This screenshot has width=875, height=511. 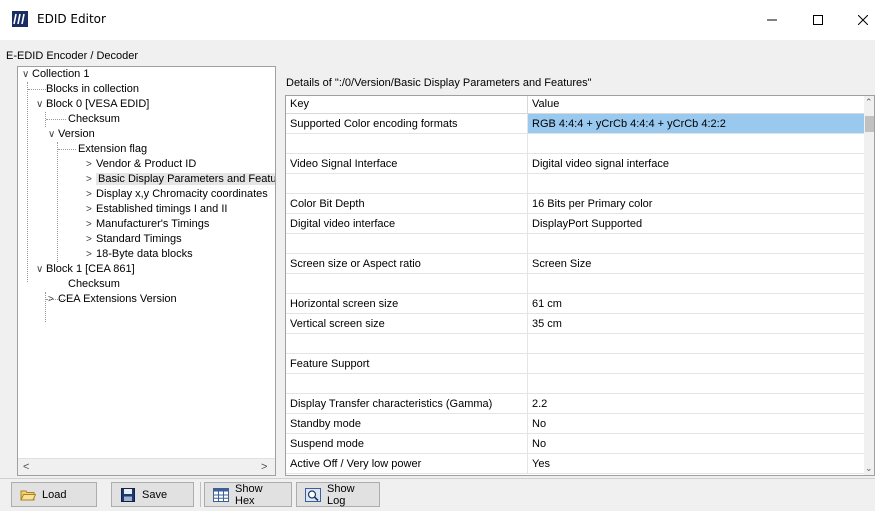 What do you see at coordinates (85, 269) in the screenshot?
I see `tree-item-block-1: ∨ Block 1 [CEA 861]` at bounding box center [85, 269].